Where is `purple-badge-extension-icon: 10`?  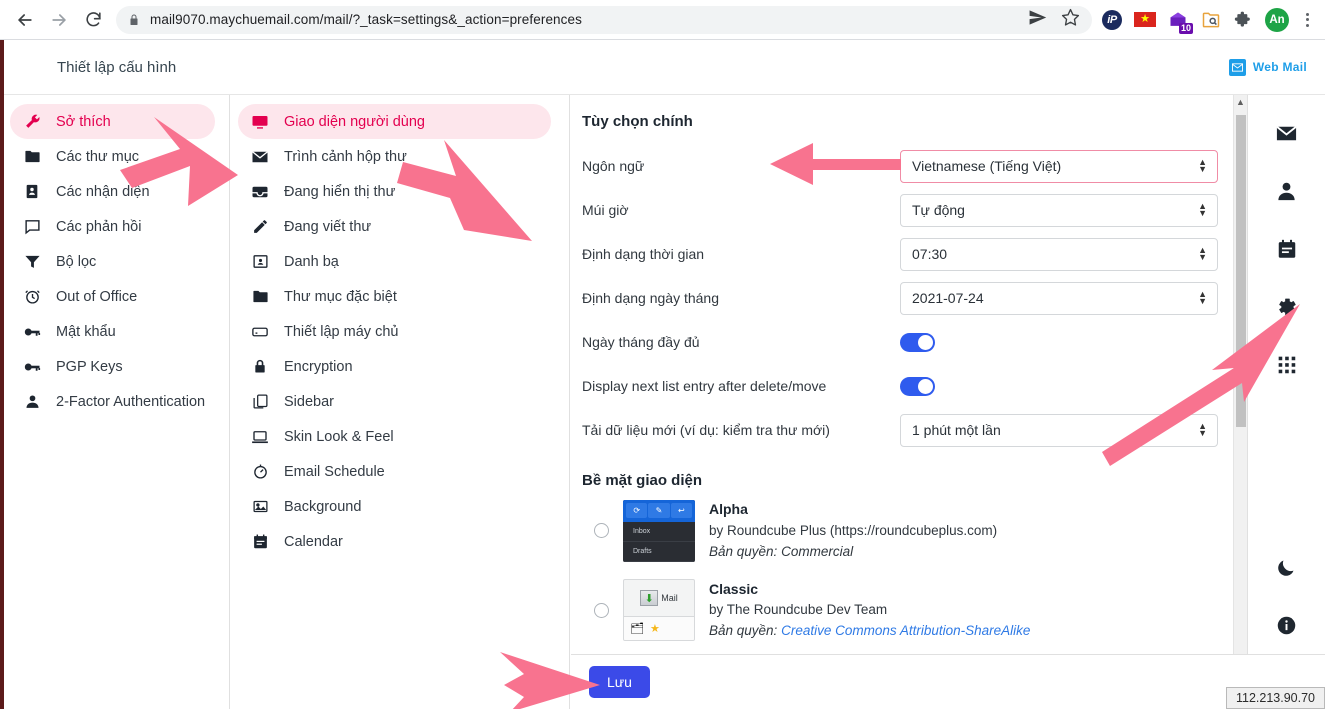
purple-badge-extension-icon: 10 is located at coordinates (1179, 21).